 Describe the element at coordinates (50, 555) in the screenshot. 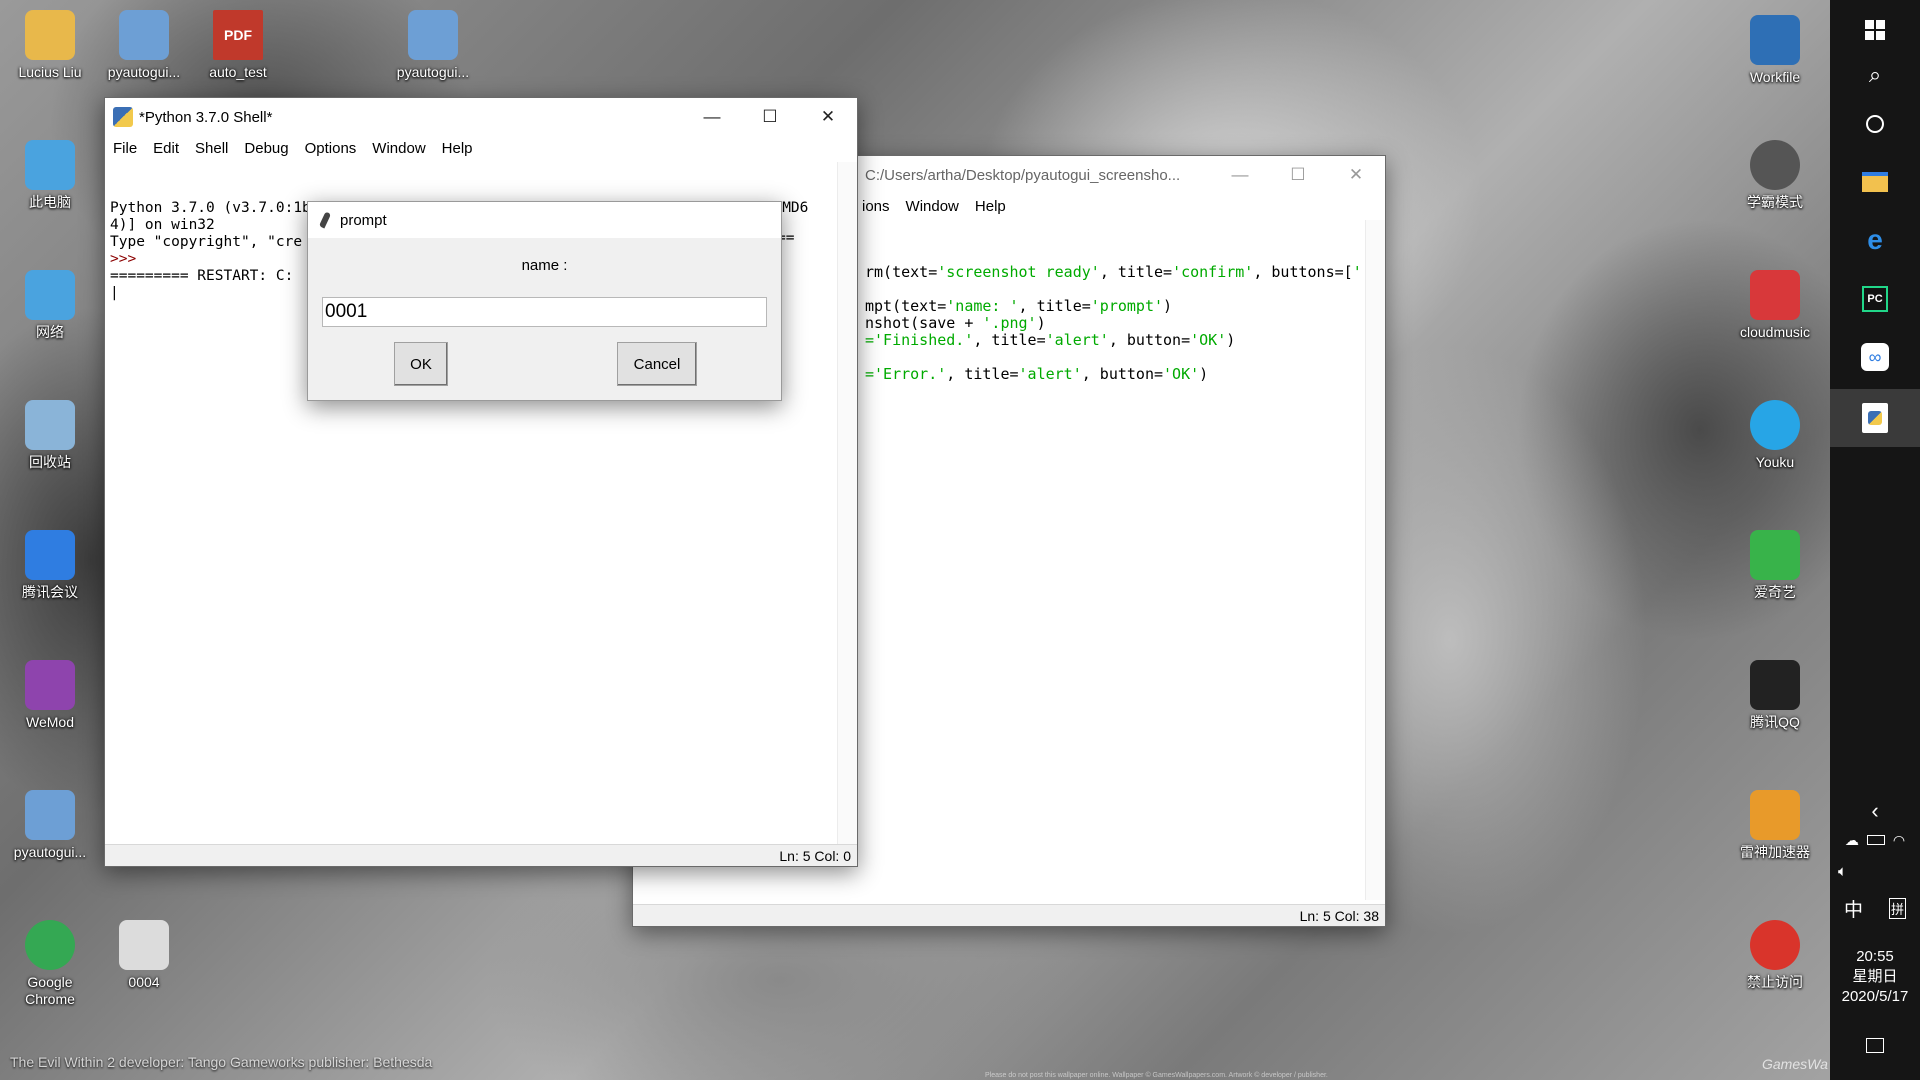

I see `tencent-meeting-icon` at that location.